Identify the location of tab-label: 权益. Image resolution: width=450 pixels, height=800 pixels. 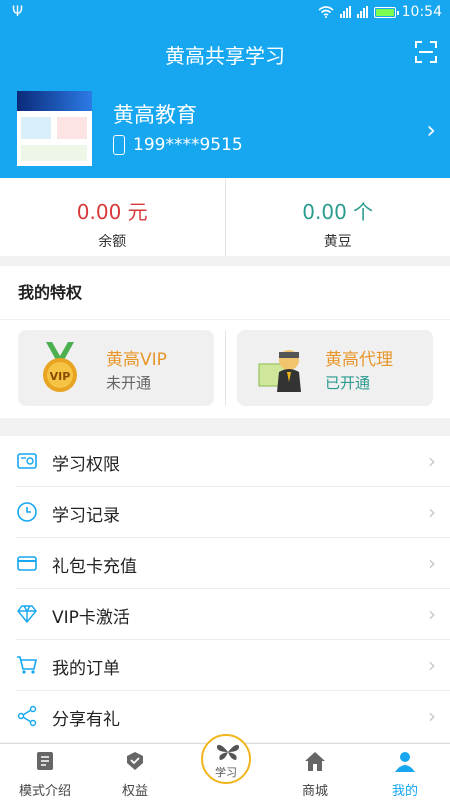
(134, 791).